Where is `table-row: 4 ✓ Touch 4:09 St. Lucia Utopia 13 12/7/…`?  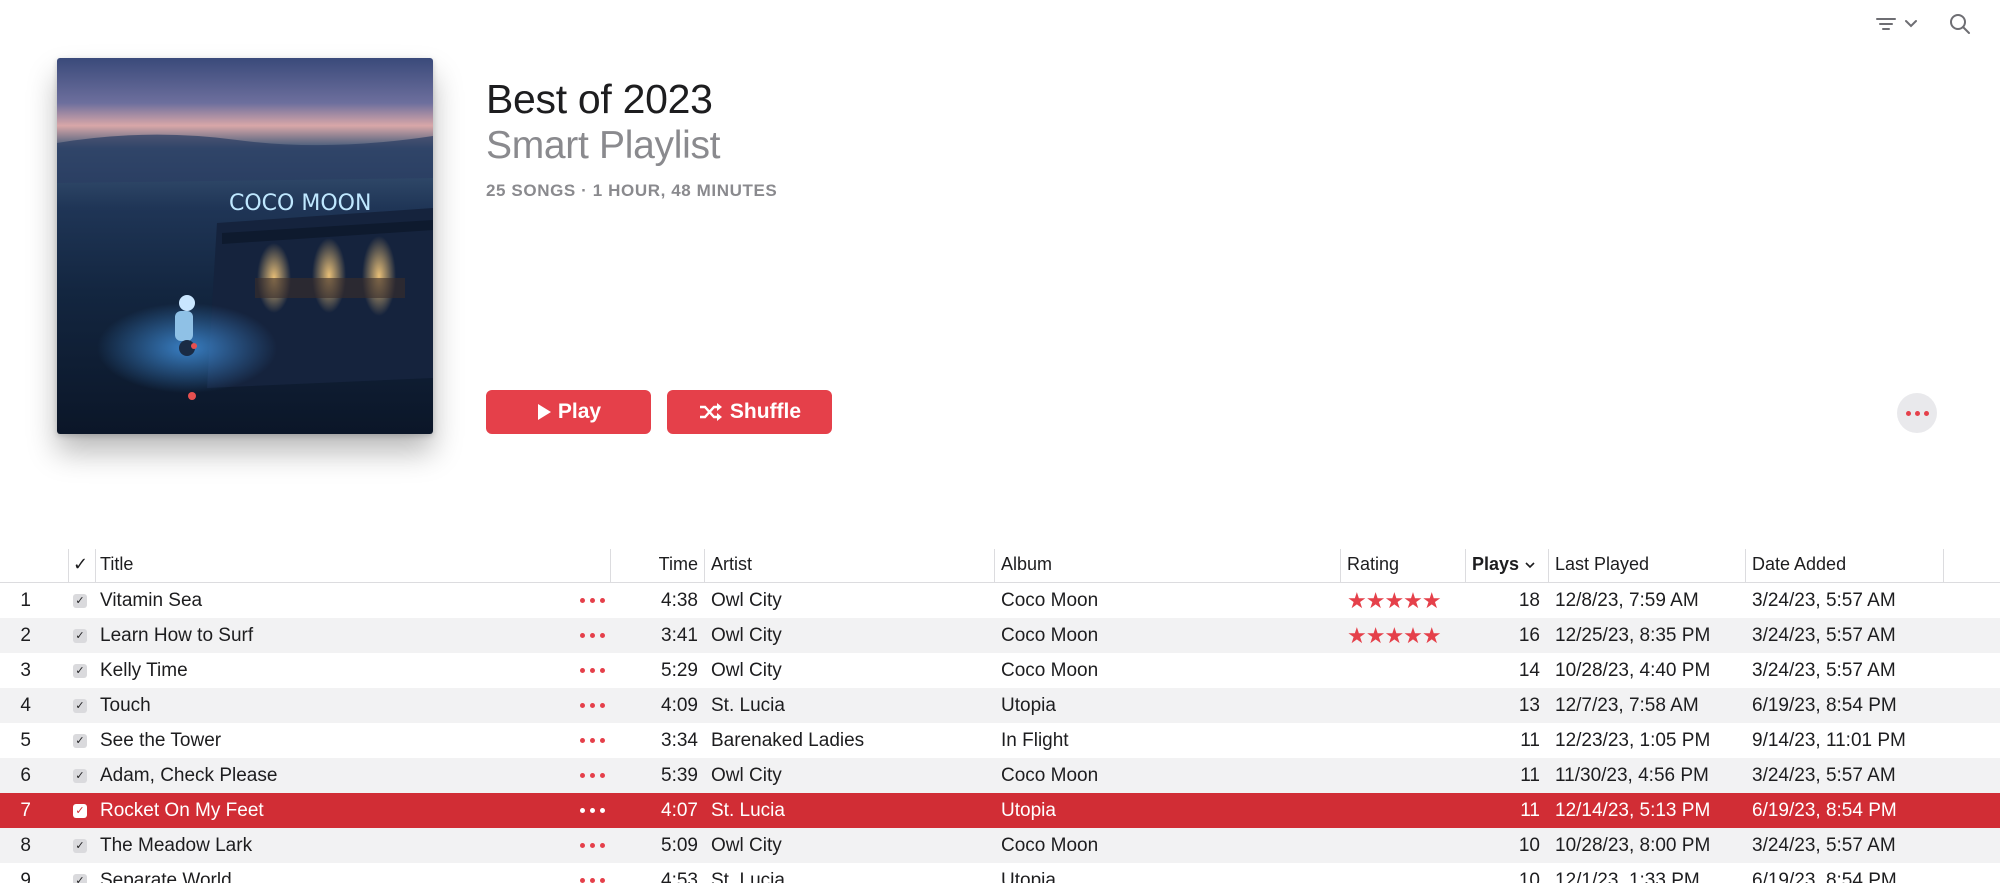 table-row: 4 ✓ Touch 4:09 St. Lucia Utopia 13 12/7/… is located at coordinates (1000, 705).